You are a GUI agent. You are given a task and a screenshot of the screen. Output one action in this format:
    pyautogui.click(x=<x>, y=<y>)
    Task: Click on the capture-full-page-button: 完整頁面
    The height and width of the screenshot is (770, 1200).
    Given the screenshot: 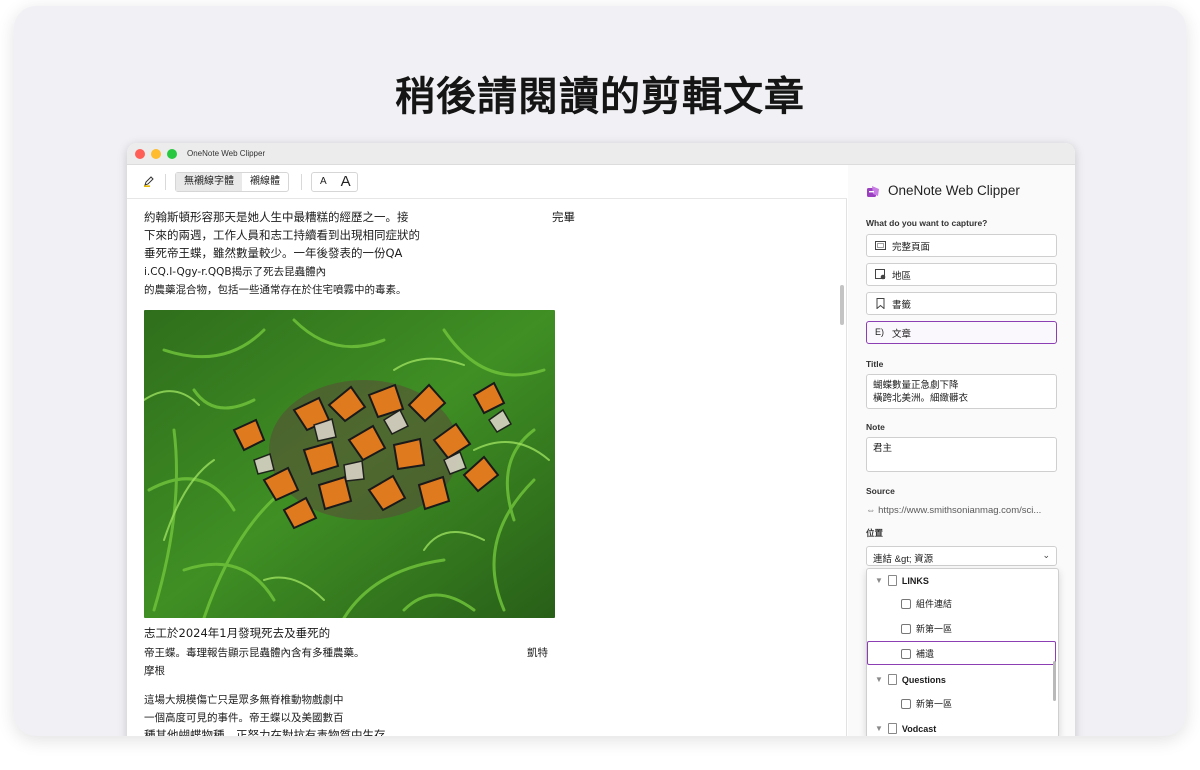 What is the action you would take?
    pyautogui.click(x=961, y=245)
    